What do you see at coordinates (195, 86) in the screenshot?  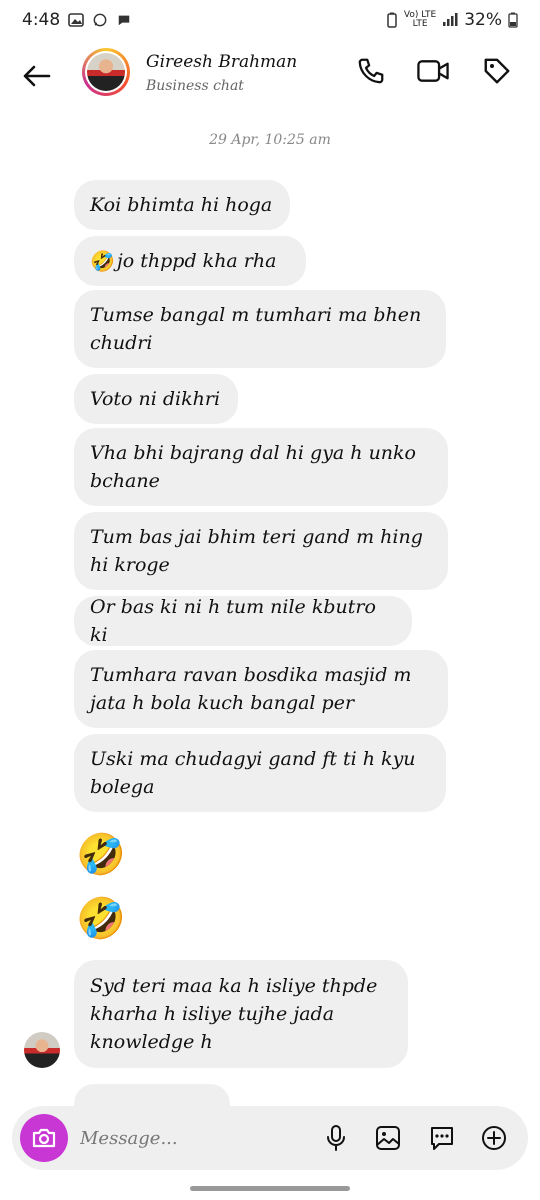 I see `contact-subtitle: Business chat` at bounding box center [195, 86].